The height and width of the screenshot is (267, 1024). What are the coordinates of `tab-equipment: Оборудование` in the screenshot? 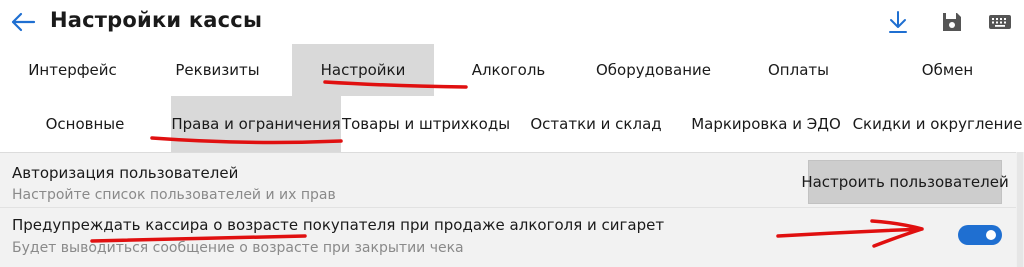 It's located at (653, 70).